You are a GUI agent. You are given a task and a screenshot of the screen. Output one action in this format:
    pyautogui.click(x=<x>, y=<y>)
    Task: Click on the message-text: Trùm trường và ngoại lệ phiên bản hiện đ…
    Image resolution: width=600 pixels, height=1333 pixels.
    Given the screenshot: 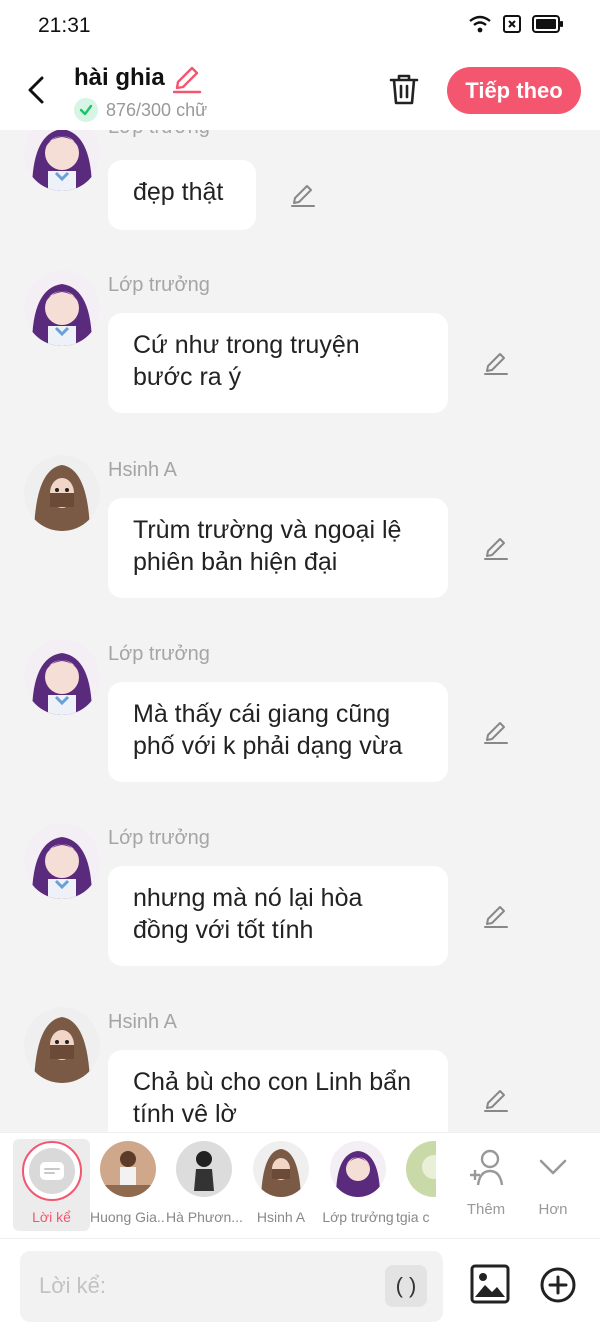 What is the action you would take?
    pyautogui.click(x=267, y=546)
    